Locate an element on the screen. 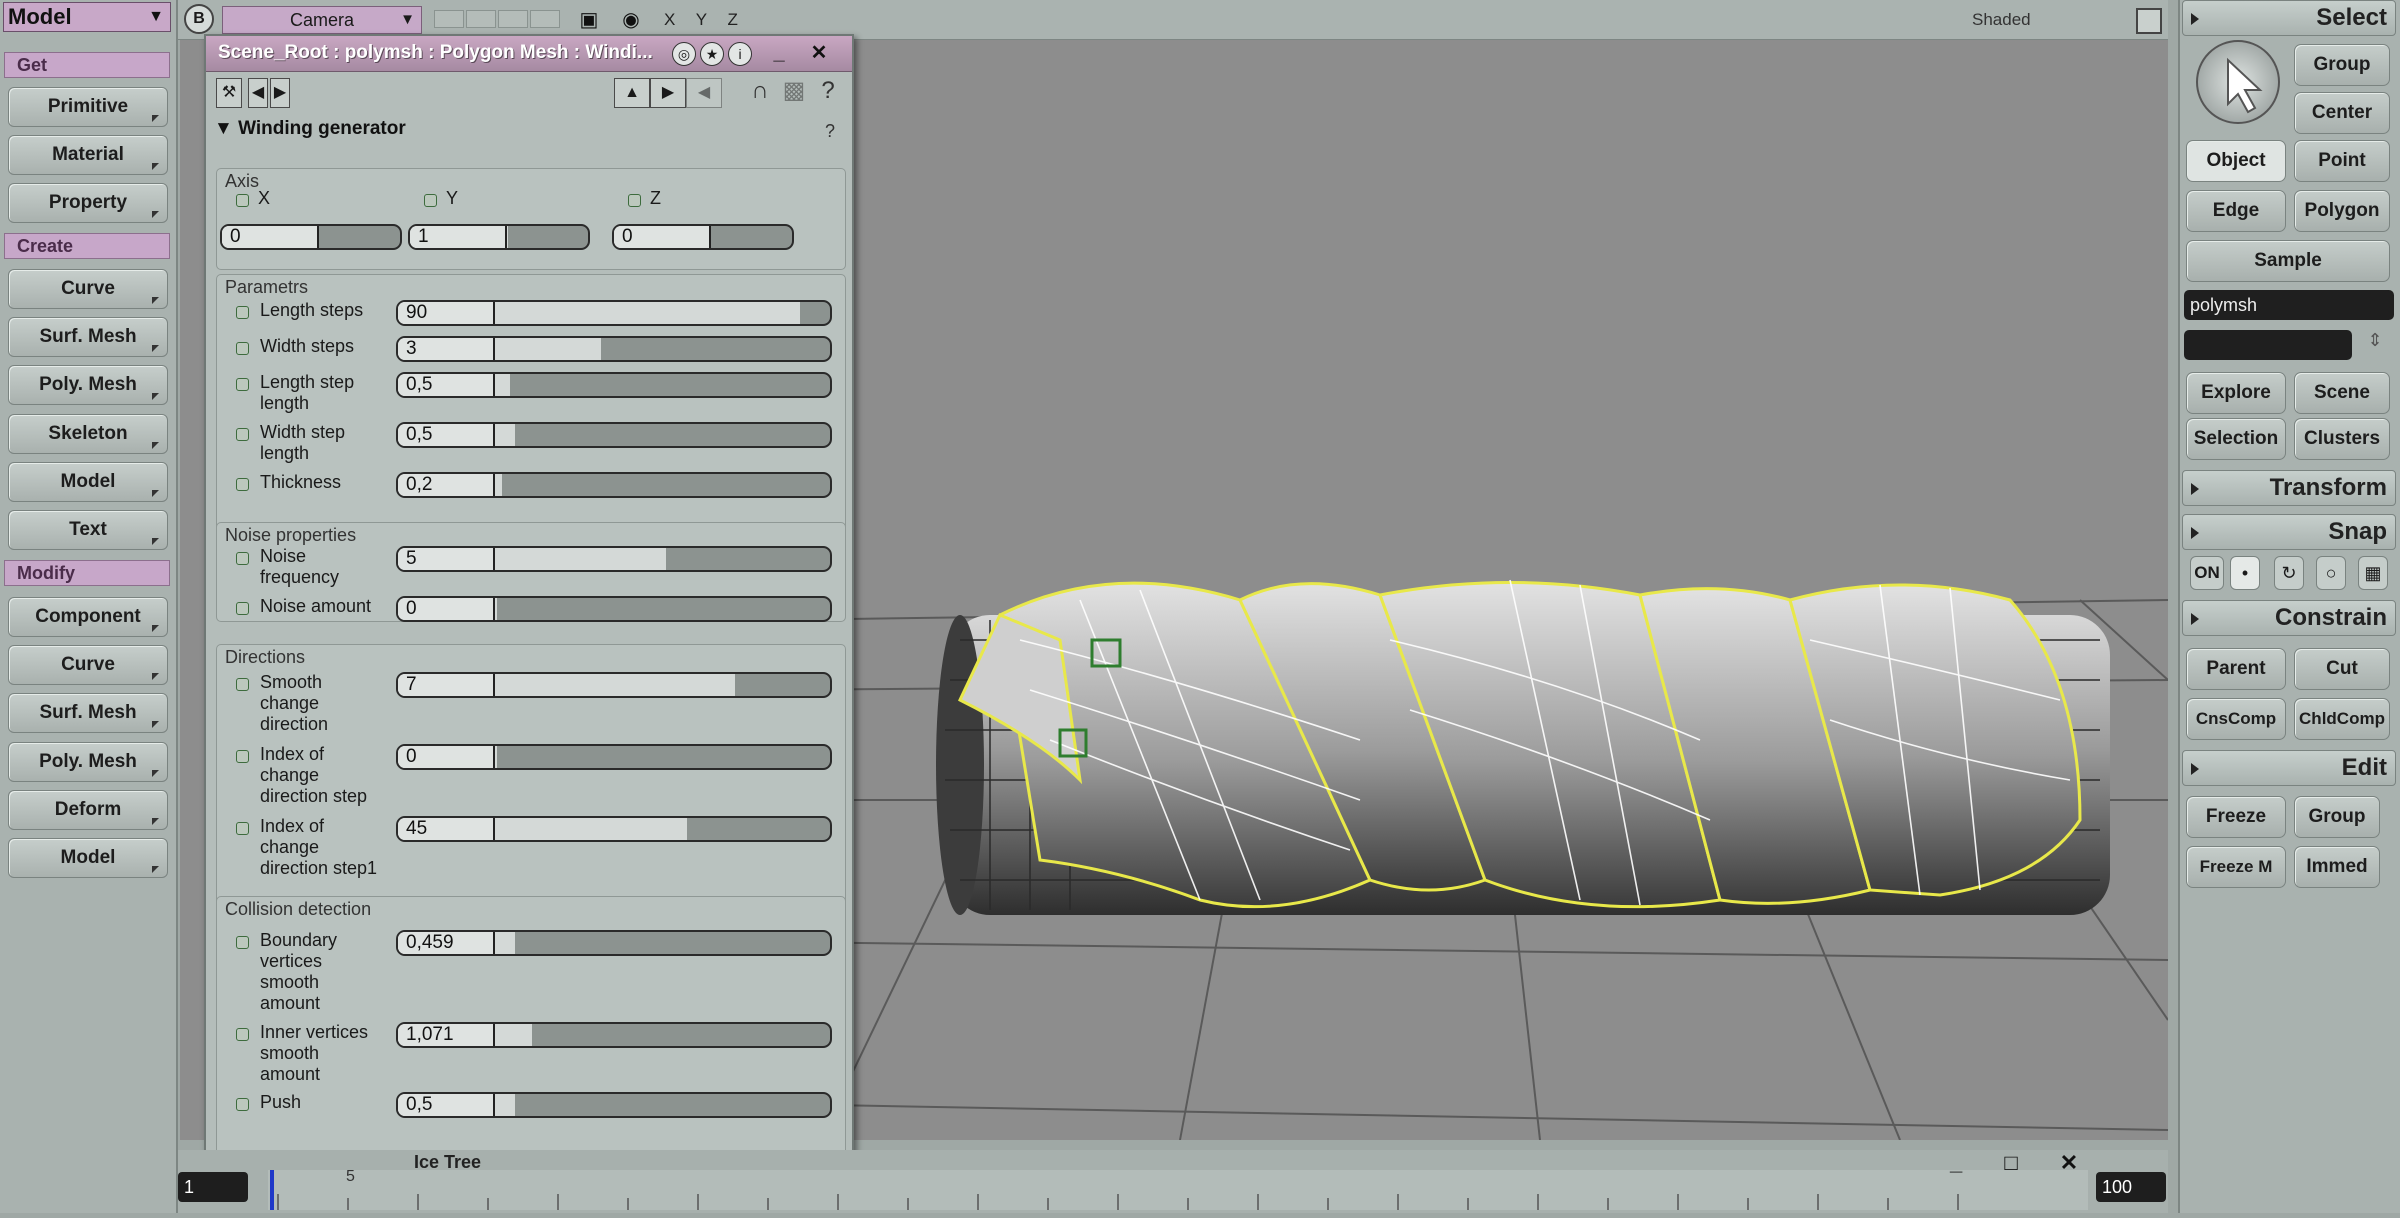  select-object-button: Object is located at coordinates (2236, 161).